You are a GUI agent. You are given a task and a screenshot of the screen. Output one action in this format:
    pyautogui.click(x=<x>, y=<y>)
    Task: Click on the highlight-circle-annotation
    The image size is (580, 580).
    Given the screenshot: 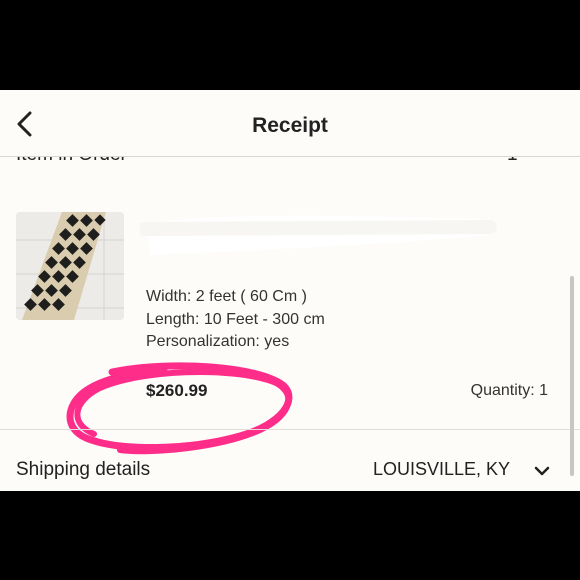 What is the action you would take?
    pyautogui.click(x=179, y=408)
    